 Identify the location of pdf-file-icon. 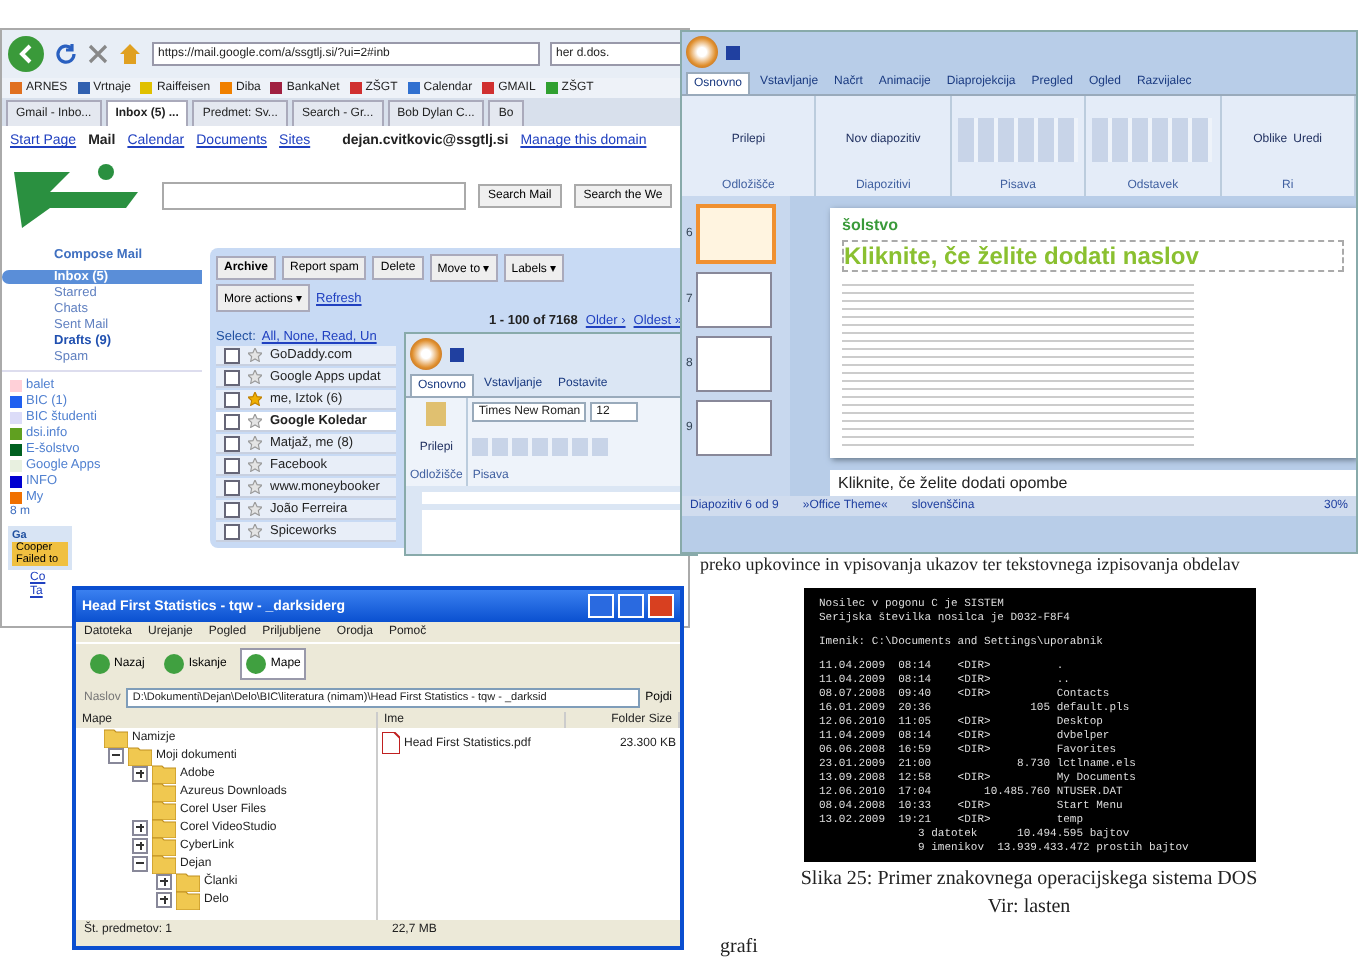
(391, 743).